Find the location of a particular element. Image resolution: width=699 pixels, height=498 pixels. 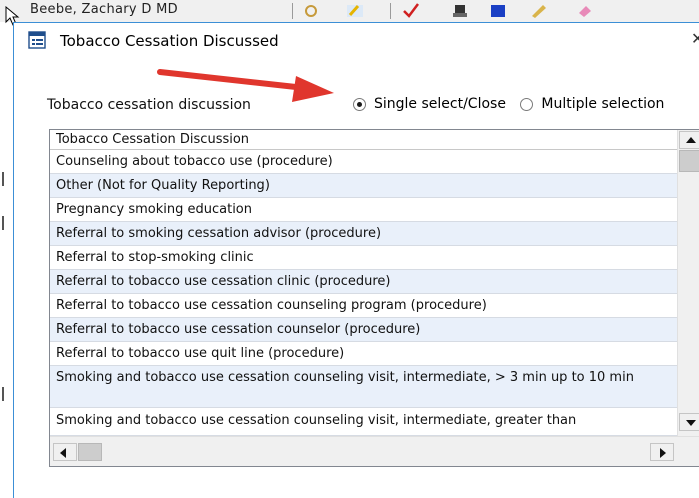

scroll-left-arrow-icon is located at coordinates (63, 453).